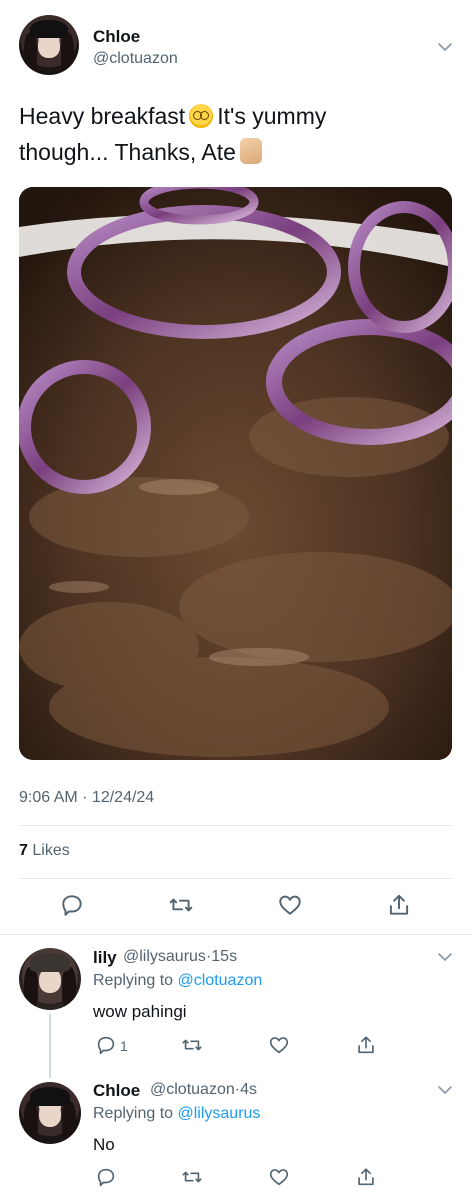 The image size is (471, 1200). I want to click on author-handle: @clotuazon, so click(135, 59).